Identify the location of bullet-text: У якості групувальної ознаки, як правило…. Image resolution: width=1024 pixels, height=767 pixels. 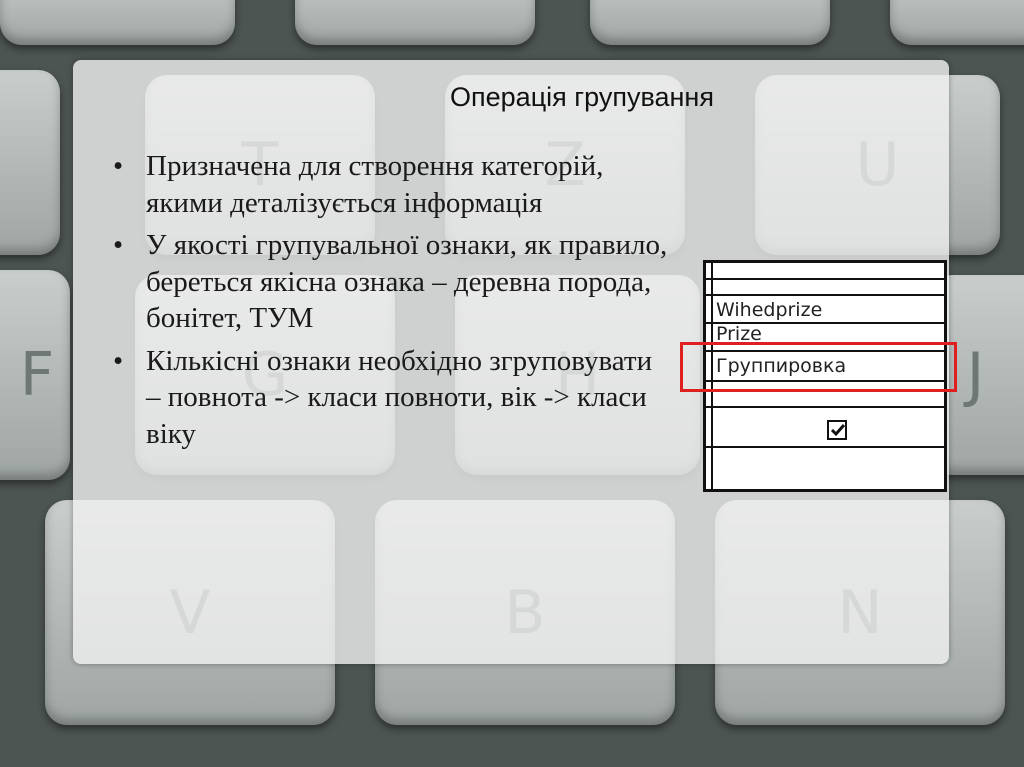
(407, 281).